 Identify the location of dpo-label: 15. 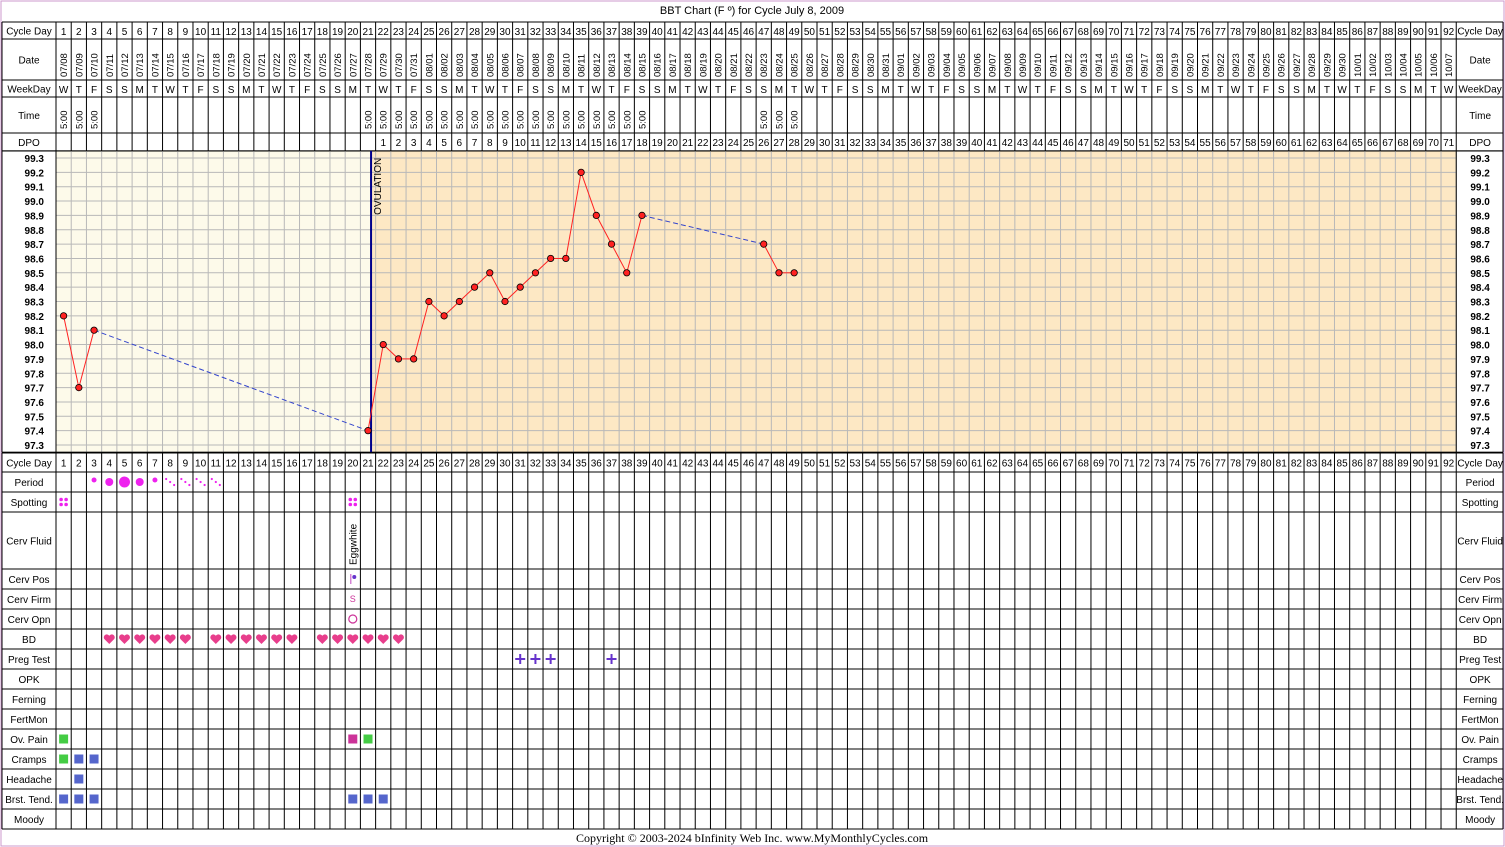
(597, 143).